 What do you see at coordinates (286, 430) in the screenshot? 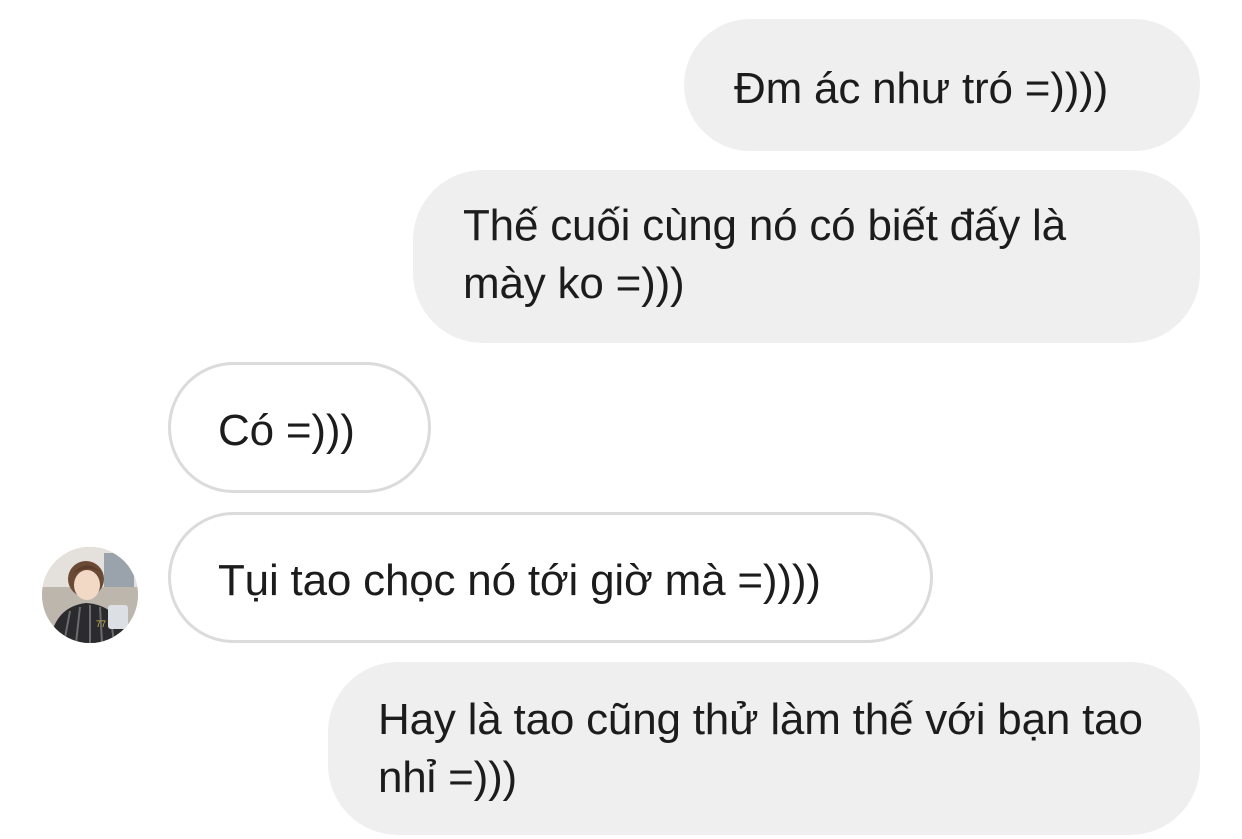
I see `message-text: Có =)))` at bounding box center [286, 430].